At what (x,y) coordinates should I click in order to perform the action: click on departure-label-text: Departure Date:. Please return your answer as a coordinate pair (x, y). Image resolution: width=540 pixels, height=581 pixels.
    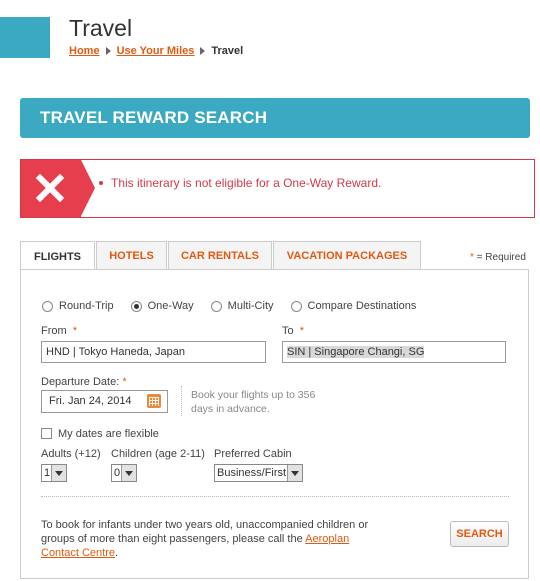
    Looking at the image, I should click on (80, 382).